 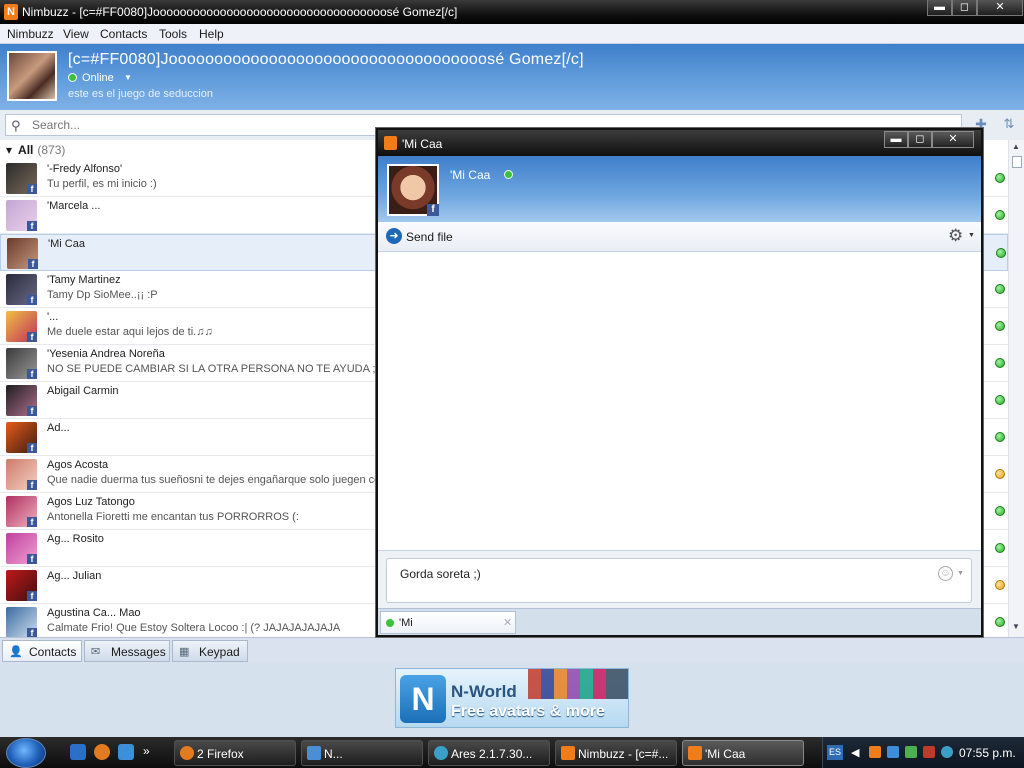 What do you see at coordinates (123, 34) in the screenshot?
I see `menu-contacts: Contacts` at bounding box center [123, 34].